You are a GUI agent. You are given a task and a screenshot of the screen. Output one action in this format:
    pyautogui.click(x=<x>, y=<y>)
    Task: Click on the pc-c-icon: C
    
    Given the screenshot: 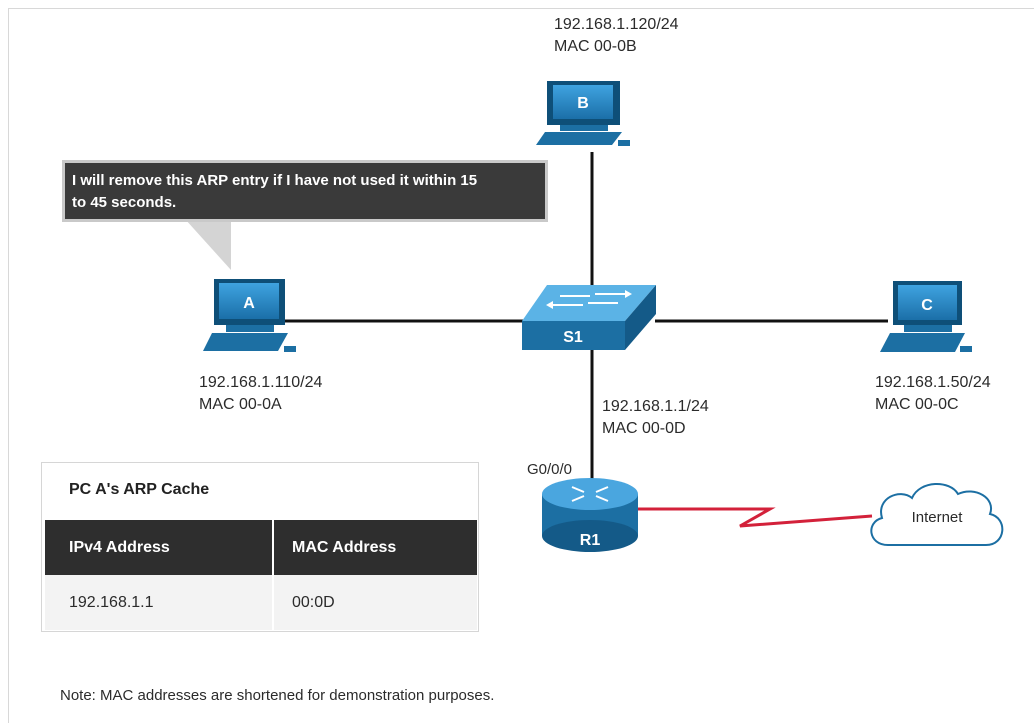 What is the action you would take?
    pyautogui.click(x=926, y=316)
    